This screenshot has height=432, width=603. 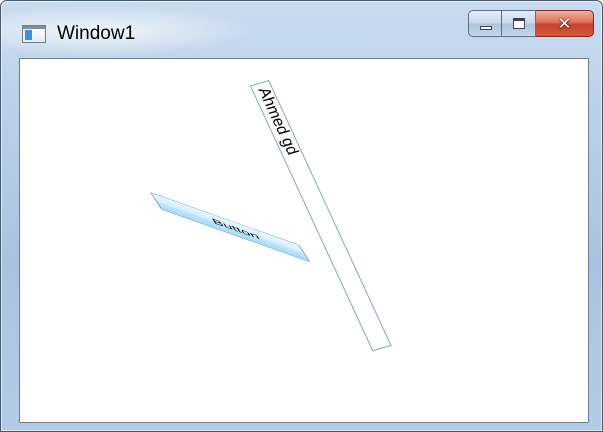 I want to click on app-icon-bar, so click(x=34, y=27).